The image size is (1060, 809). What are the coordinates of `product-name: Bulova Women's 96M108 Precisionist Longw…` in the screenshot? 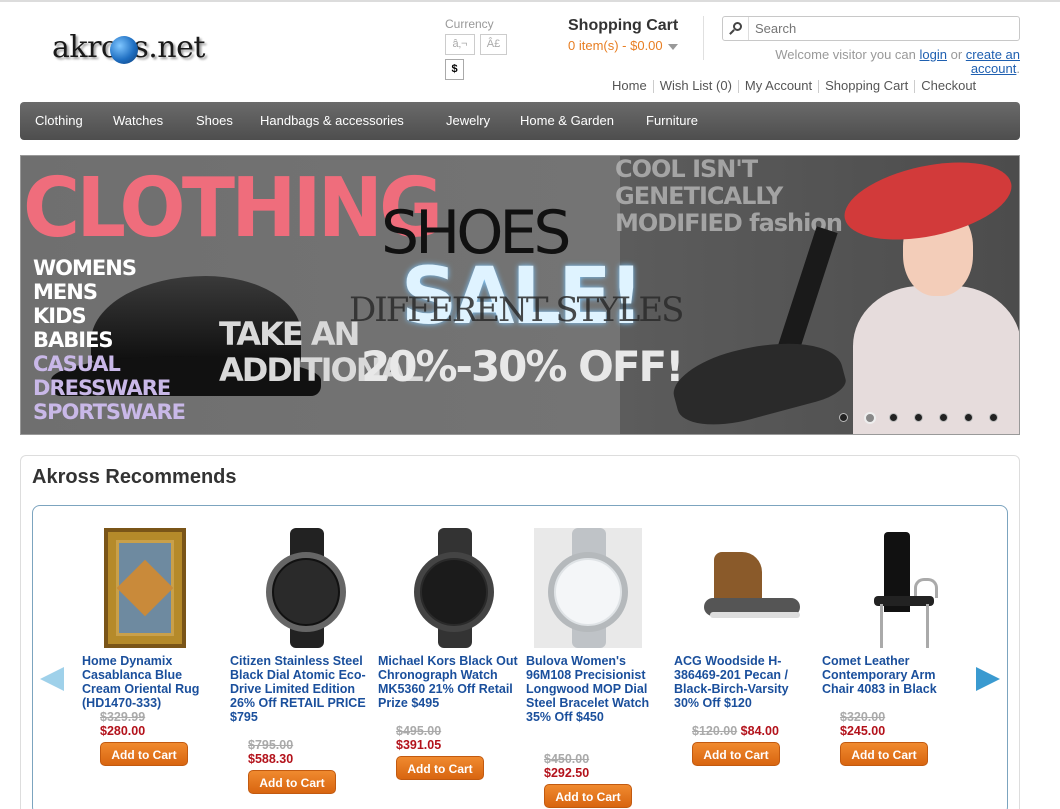 It's located at (596, 689).